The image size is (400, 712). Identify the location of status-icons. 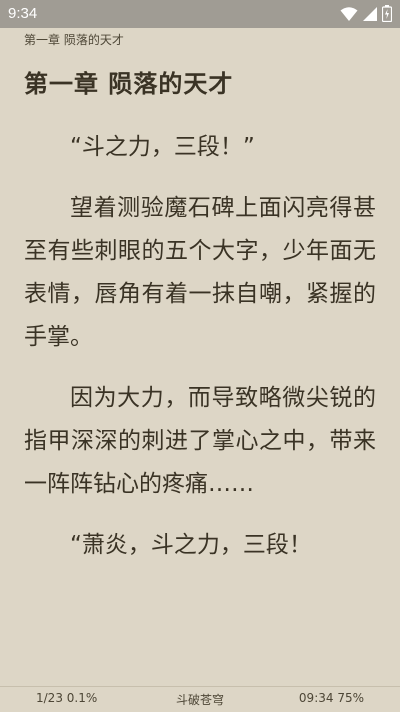
(366, 13).